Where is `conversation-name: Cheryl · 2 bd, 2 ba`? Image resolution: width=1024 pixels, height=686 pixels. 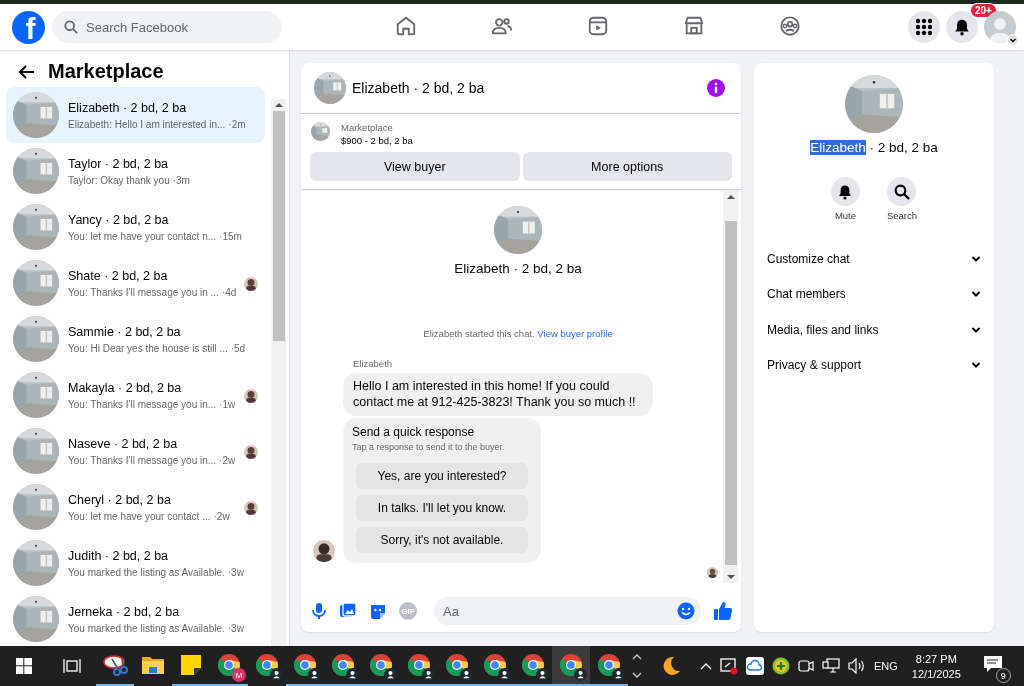
conversation-name: Cheryl · 2 bd, 2 ba is located at coordinates (120, 499).